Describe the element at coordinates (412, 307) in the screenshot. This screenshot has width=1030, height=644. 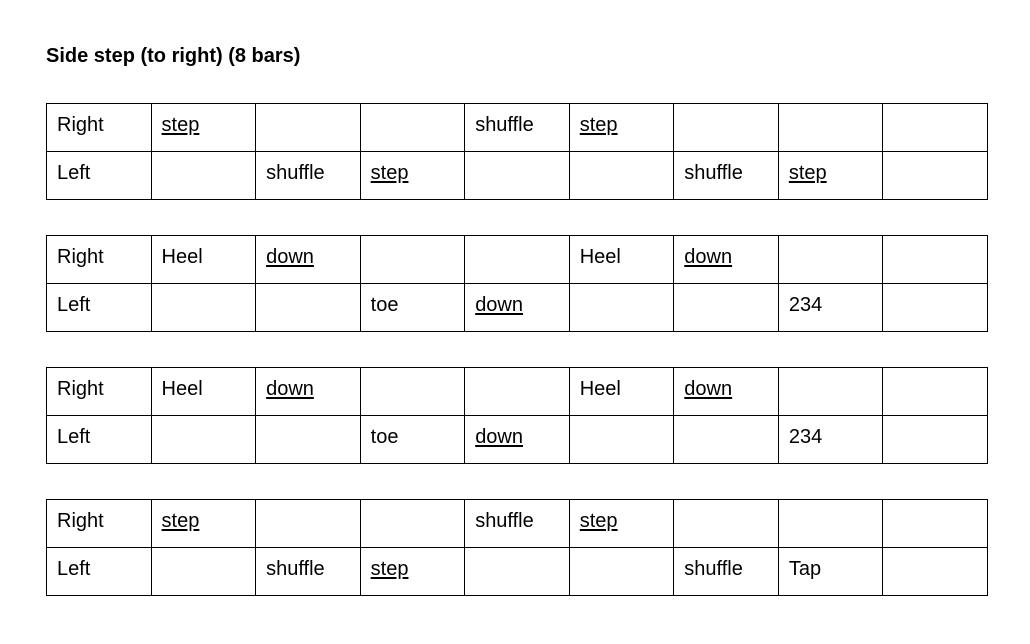
I see `table-cell: toe` at that location.